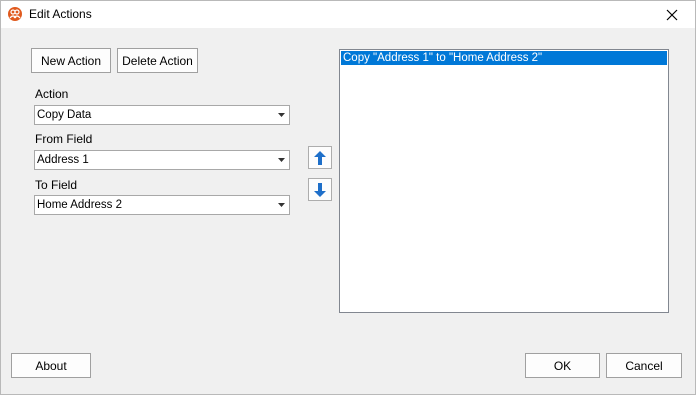 The height and width of the screenshot is (395, 696). What do you see at coordinates (162, 115) in the screenshot?
I see `action-select: Copy Data` at bounding box center [162, 115].